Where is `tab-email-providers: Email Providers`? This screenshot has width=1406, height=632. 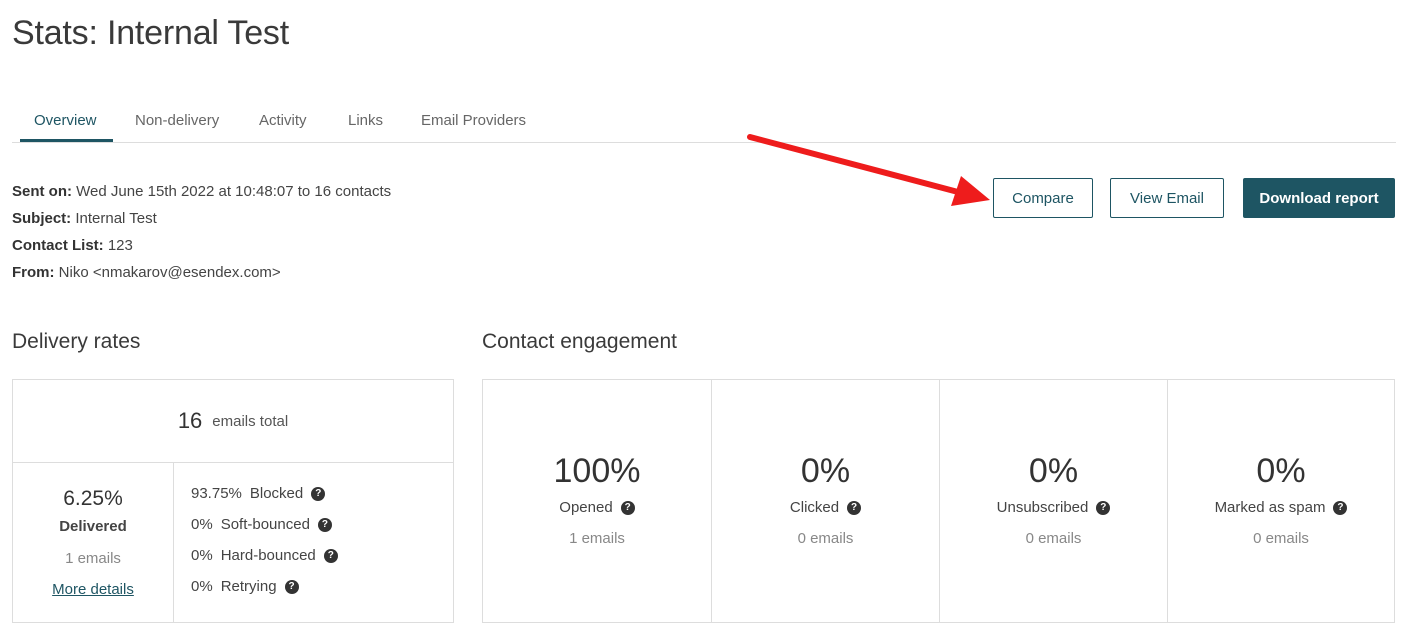 tab-email-providers: Email Providers is located at coordinates (473, 120).